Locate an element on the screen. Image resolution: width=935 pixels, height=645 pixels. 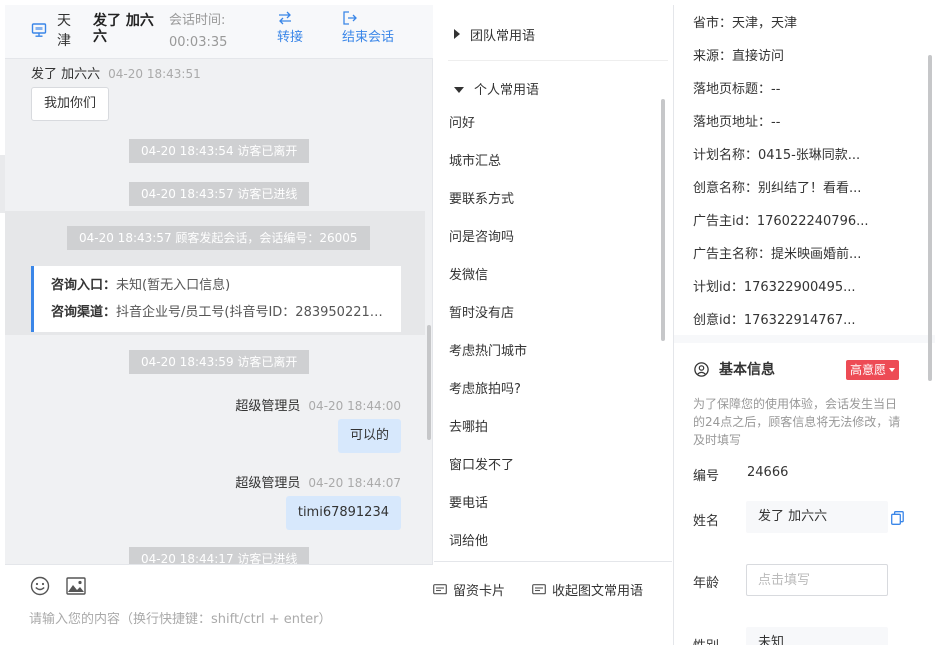
exit-icon is located at coordinates (350, 18).